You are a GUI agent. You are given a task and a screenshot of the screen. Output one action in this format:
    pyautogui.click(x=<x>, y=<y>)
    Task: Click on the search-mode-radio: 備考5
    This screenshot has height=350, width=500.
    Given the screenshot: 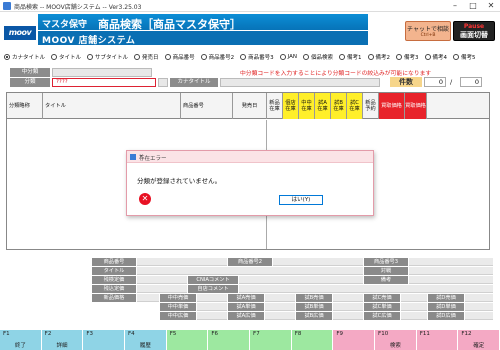 What is the action you would take?
    pyautogui.click(x=464, y=57)
    